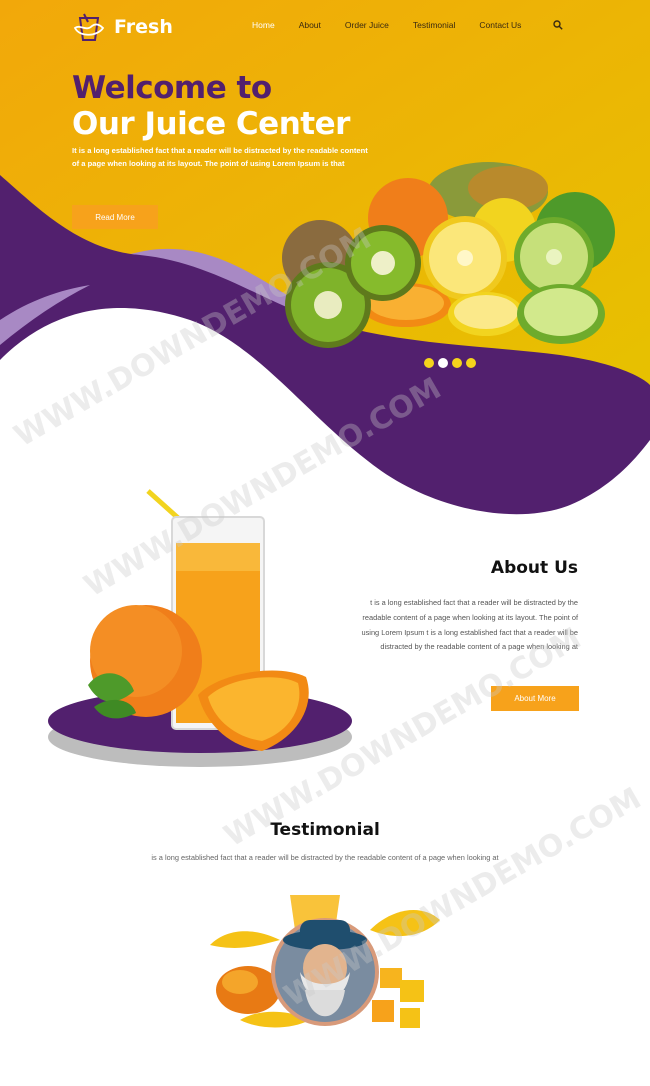 The image size is (650, 1086). I want to click on about-more-button: About More, so click(535, 698).